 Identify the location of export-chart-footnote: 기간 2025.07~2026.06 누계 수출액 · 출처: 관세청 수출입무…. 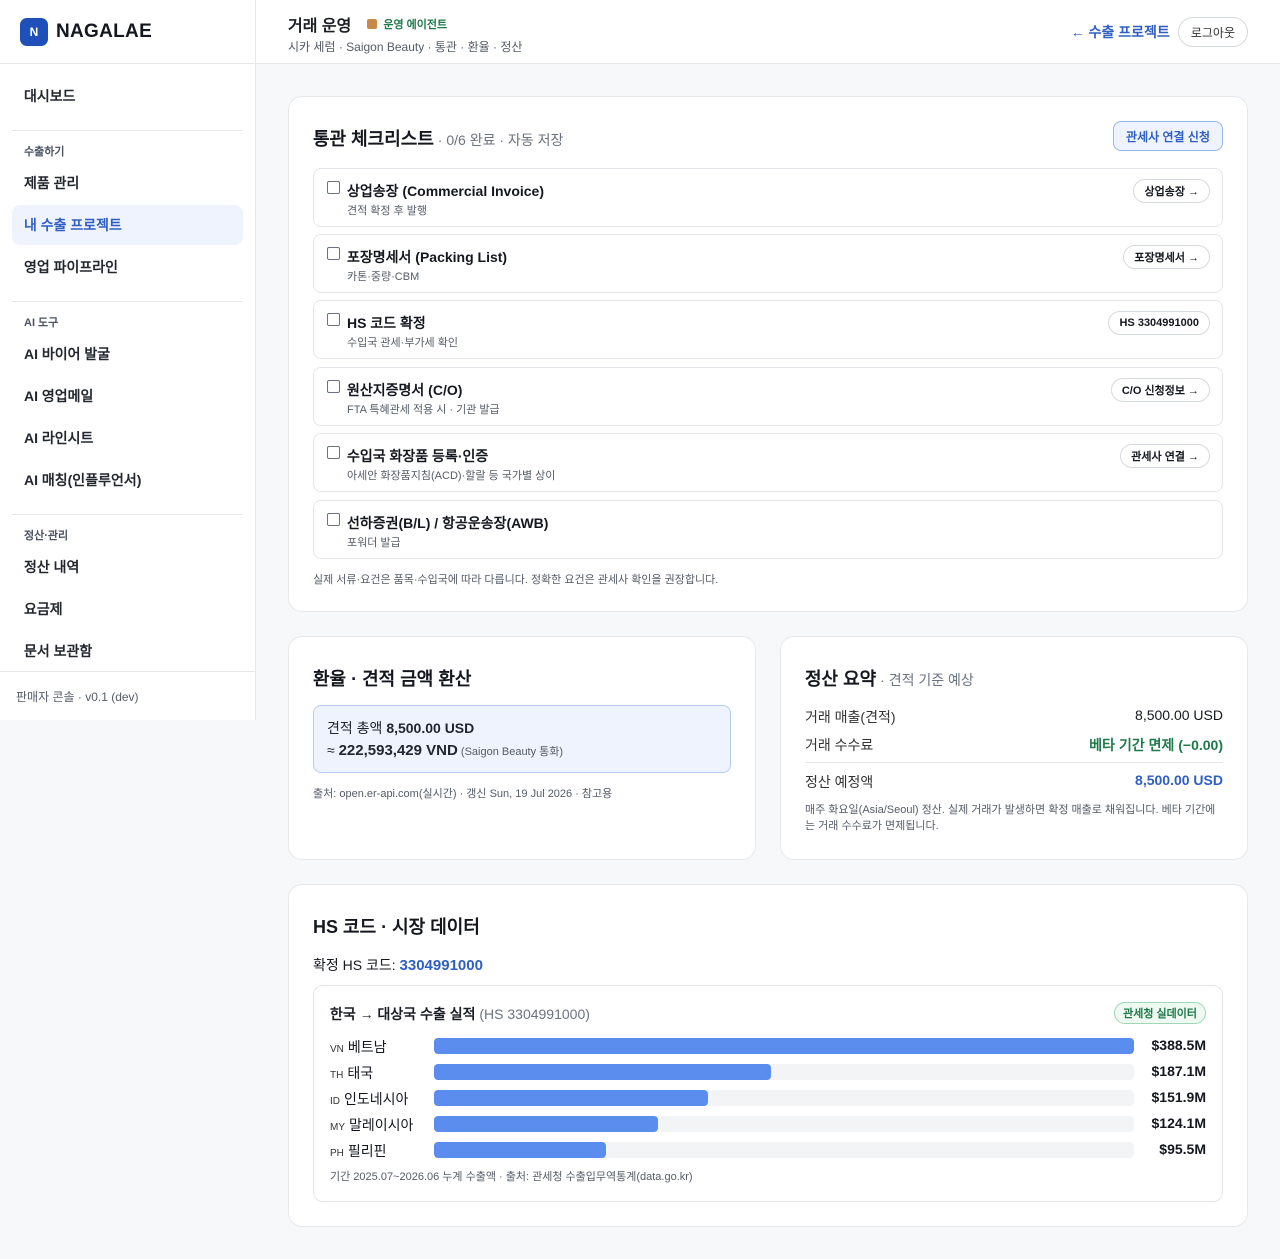
(511, 1177).